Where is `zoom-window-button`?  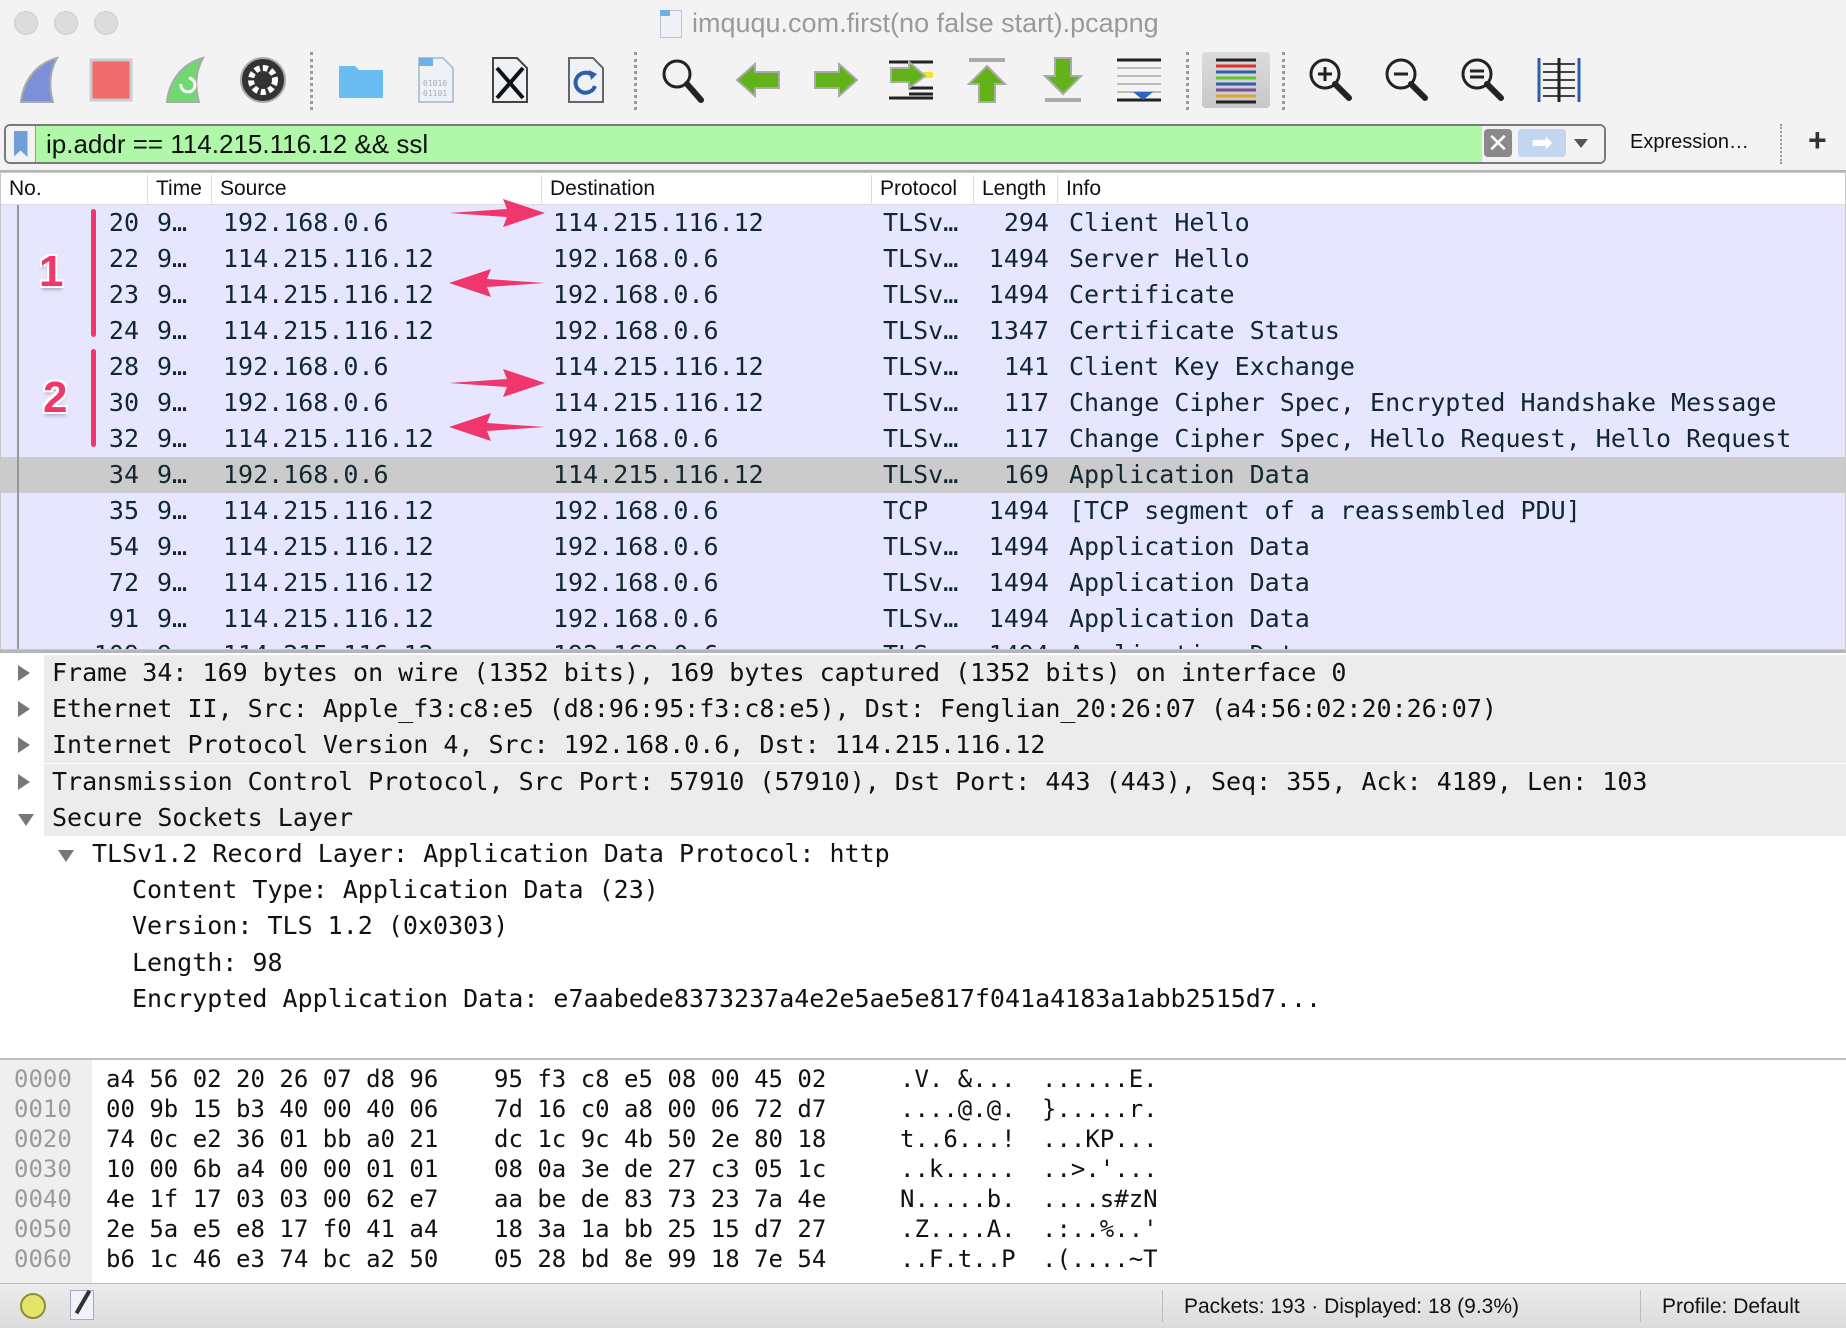
zoom-window-button is located at coordinates (106, 23).